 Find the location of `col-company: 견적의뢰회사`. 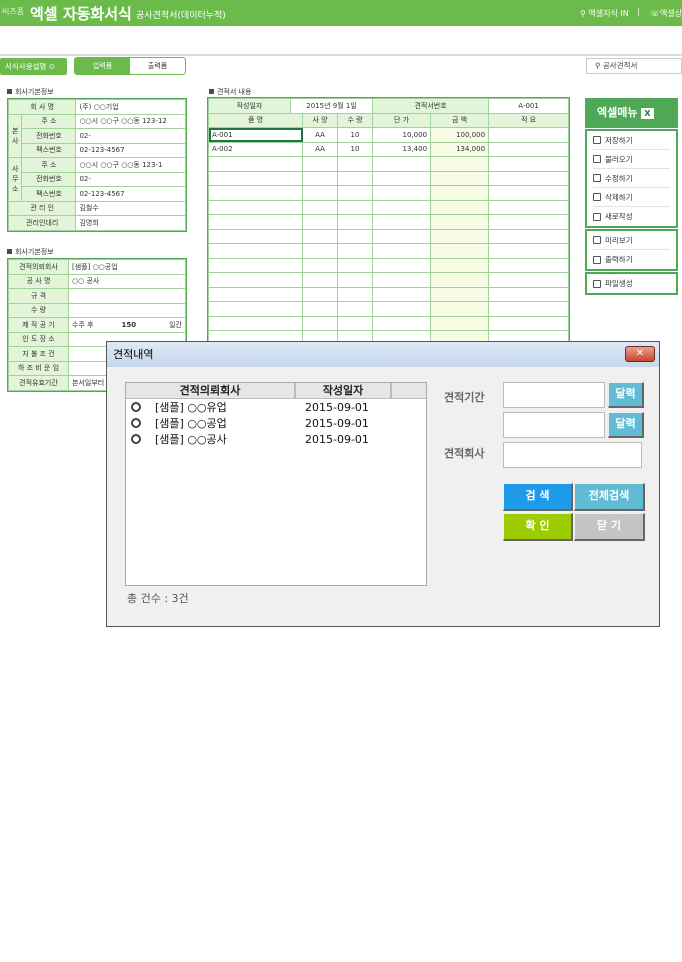

col-company: 견적의뢰회사 is located at coordinates (211, 390).